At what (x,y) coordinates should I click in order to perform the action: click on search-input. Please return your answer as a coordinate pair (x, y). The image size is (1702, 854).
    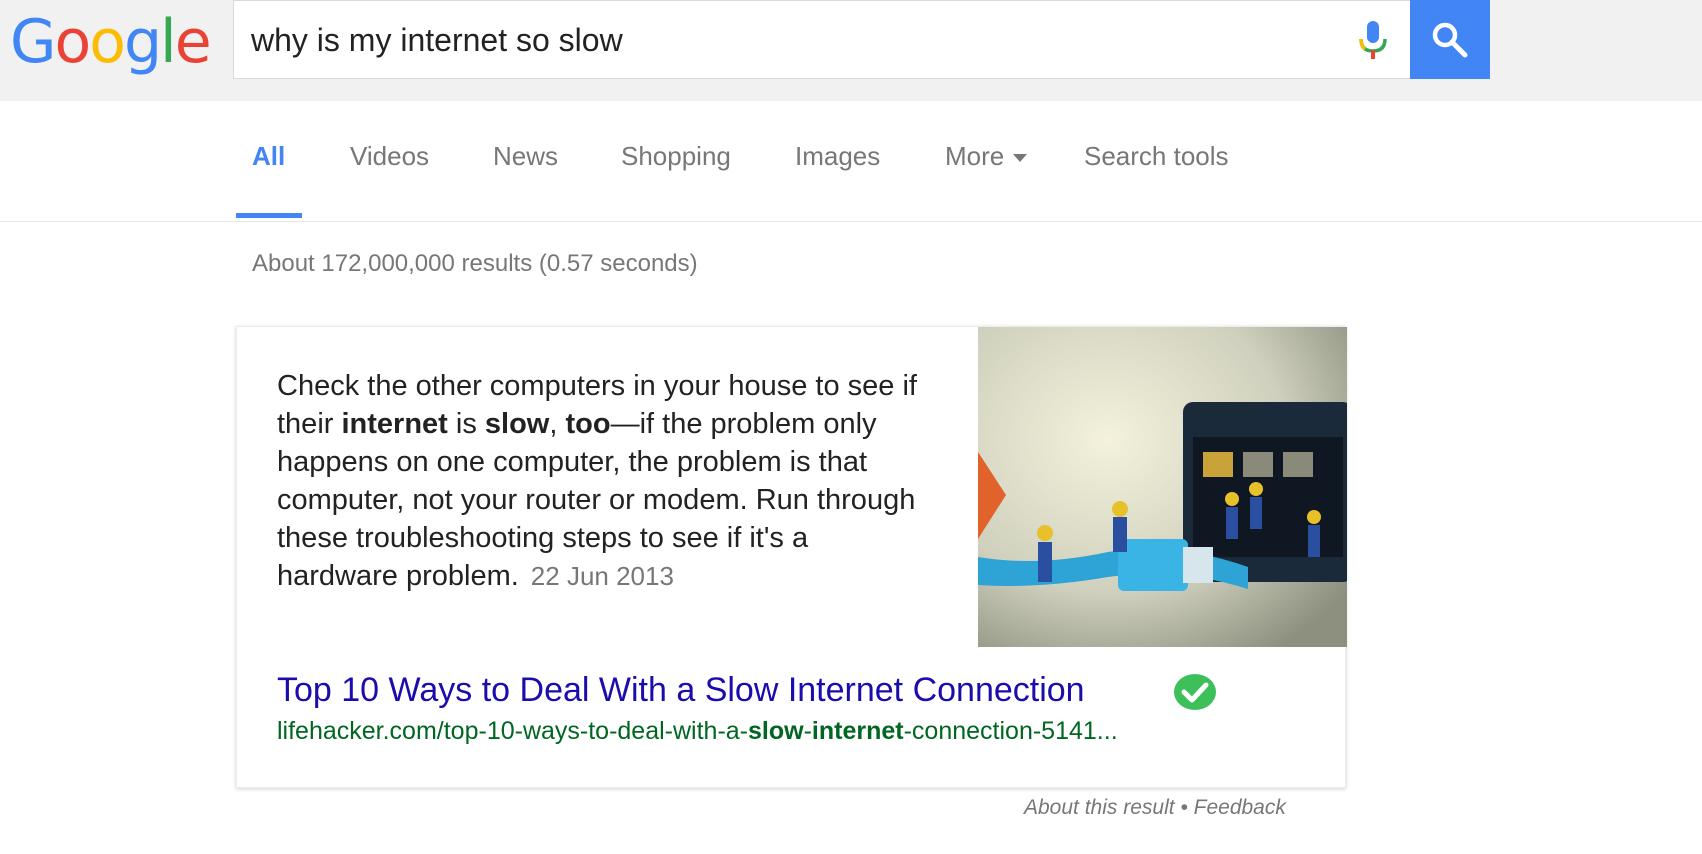
    Looking at the image, I should click on (776, 40).